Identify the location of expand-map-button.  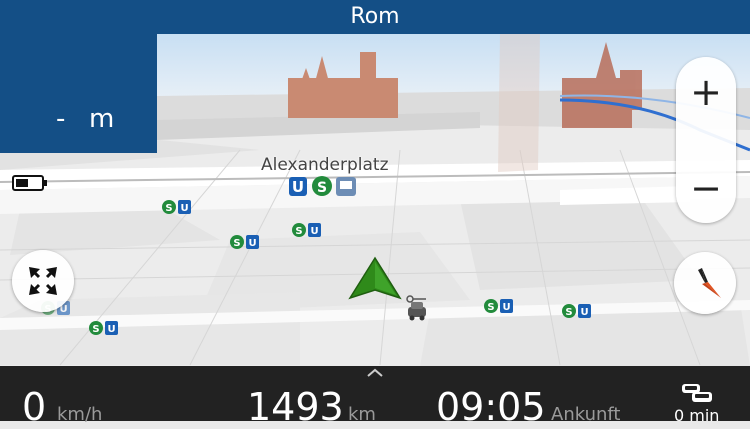
(43, 281).